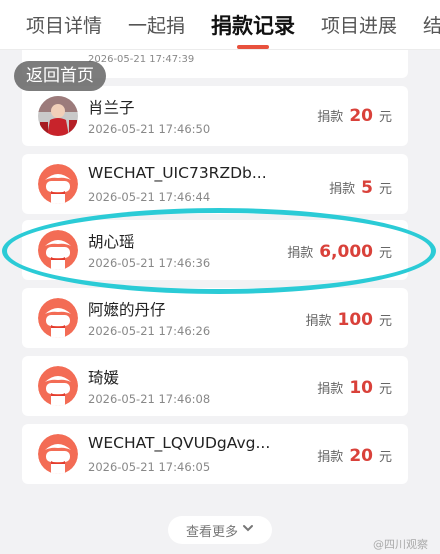 The image size is (440, 554). I want to click on donation-time: 2026-05-21 17:46:05, so click(149, 467).